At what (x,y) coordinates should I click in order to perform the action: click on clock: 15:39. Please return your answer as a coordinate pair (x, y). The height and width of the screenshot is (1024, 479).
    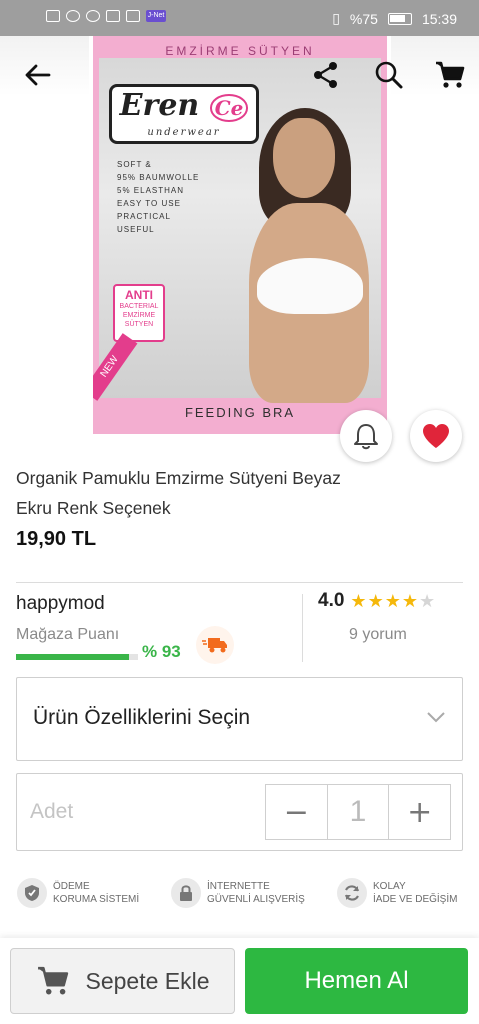
    Looking at the image, I should click on (439, 18).